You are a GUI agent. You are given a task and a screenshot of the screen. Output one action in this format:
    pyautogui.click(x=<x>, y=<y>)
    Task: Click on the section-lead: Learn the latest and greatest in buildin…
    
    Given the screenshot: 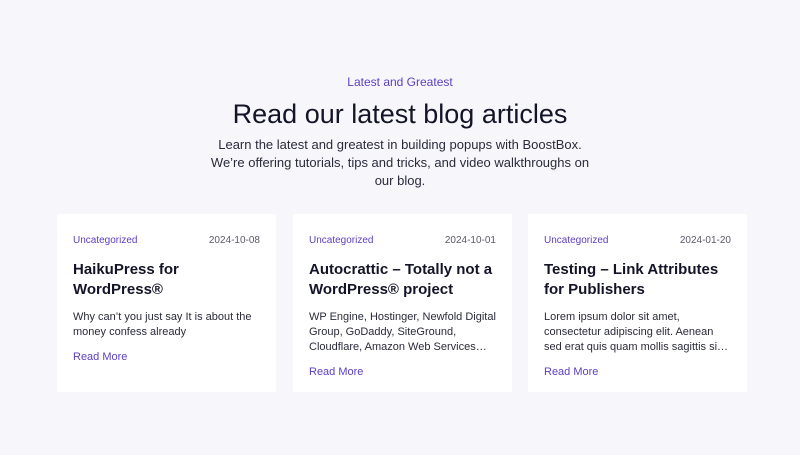 What is the action you would take?
    pyautogui.click(x=400, y=162)
    